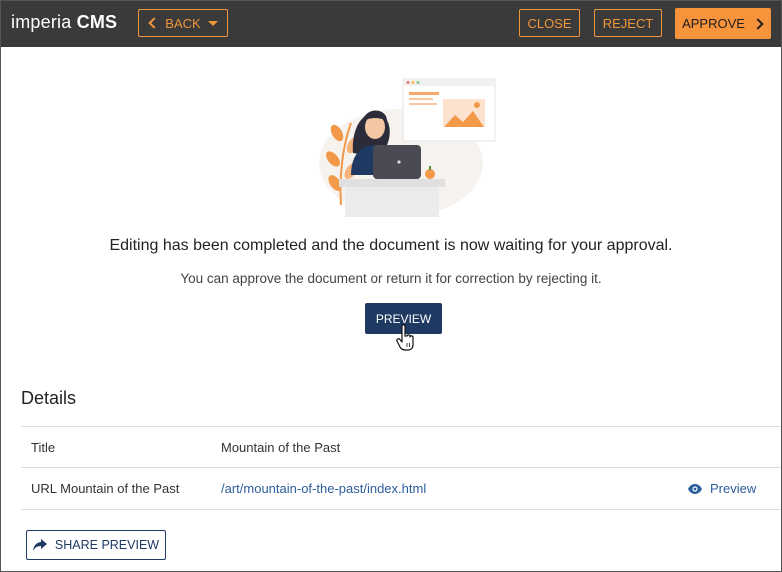  What do you see at coordinates (758, 23) in the screenshot?
I see `chevron-right-icon` at bounding box center [758, 23].